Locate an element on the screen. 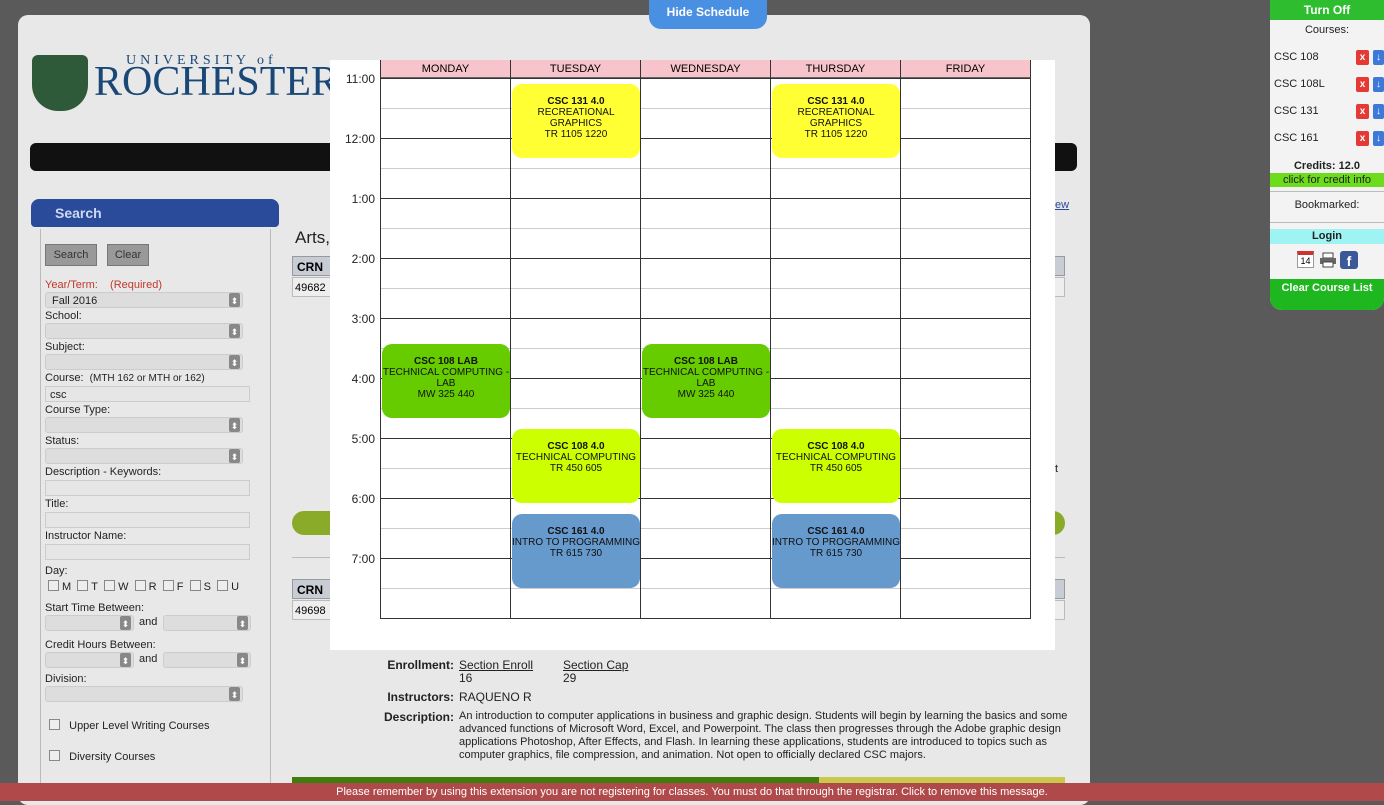 The height and width of the screenshot is (805, 1384). start-time-to-select is located at coordinates (207, 623).